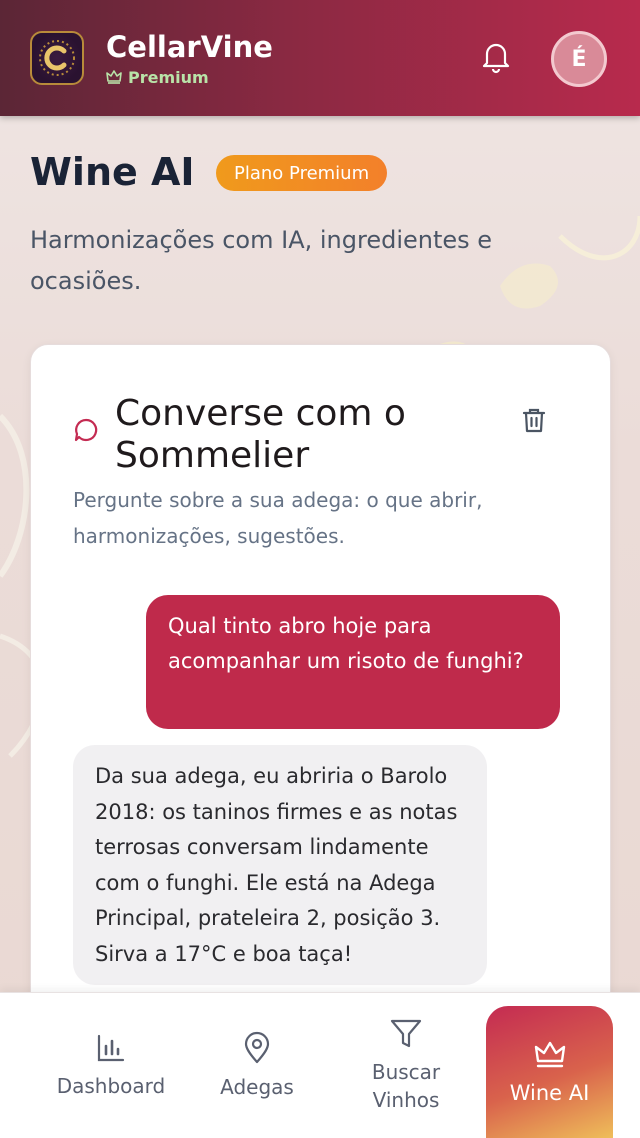 The height and width of the screenshot is (1138, 640). Describe the element at coordinates (111, 1086) in the screenshot. I see `nav-label-dashboard: Dashboard` at that location.